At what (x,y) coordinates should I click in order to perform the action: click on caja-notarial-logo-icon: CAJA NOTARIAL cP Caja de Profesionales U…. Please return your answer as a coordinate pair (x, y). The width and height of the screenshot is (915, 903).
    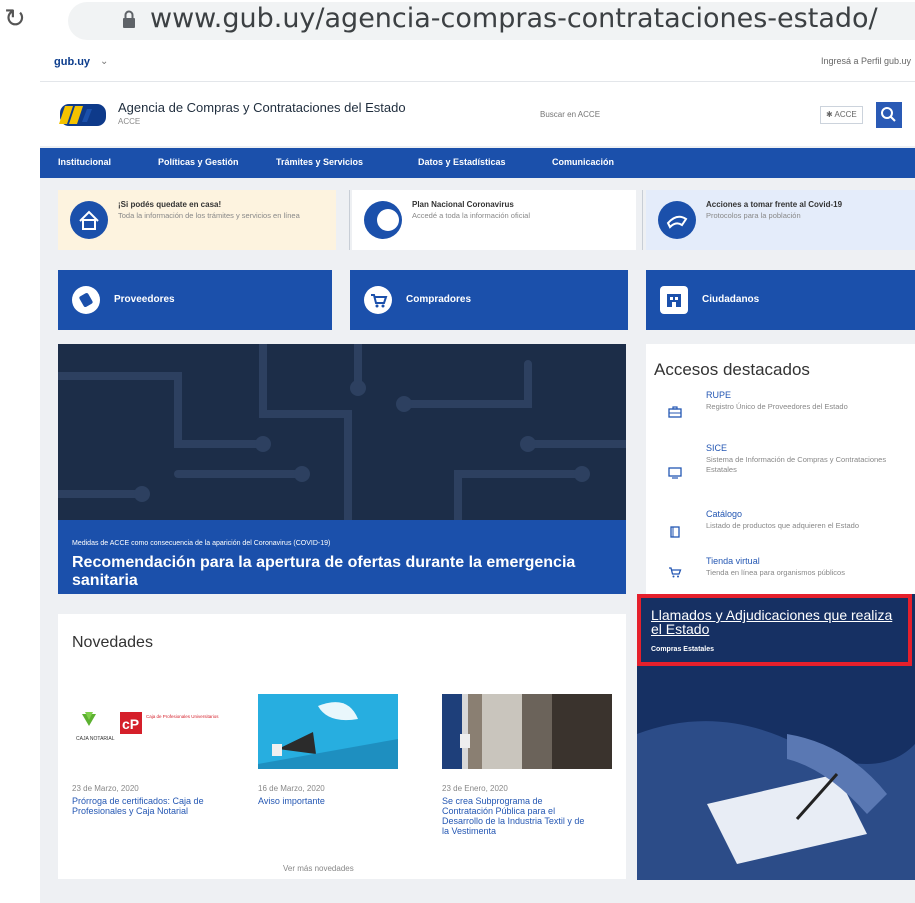
    Looking at the image, I should click on (147, 727).